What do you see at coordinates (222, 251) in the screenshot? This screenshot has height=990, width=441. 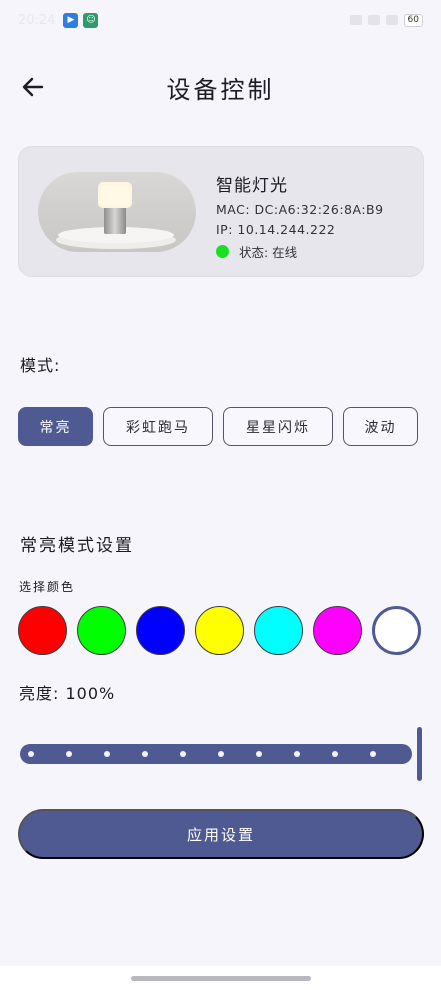 I see `online-status-dot-icon` at bounding box center [222, 251].